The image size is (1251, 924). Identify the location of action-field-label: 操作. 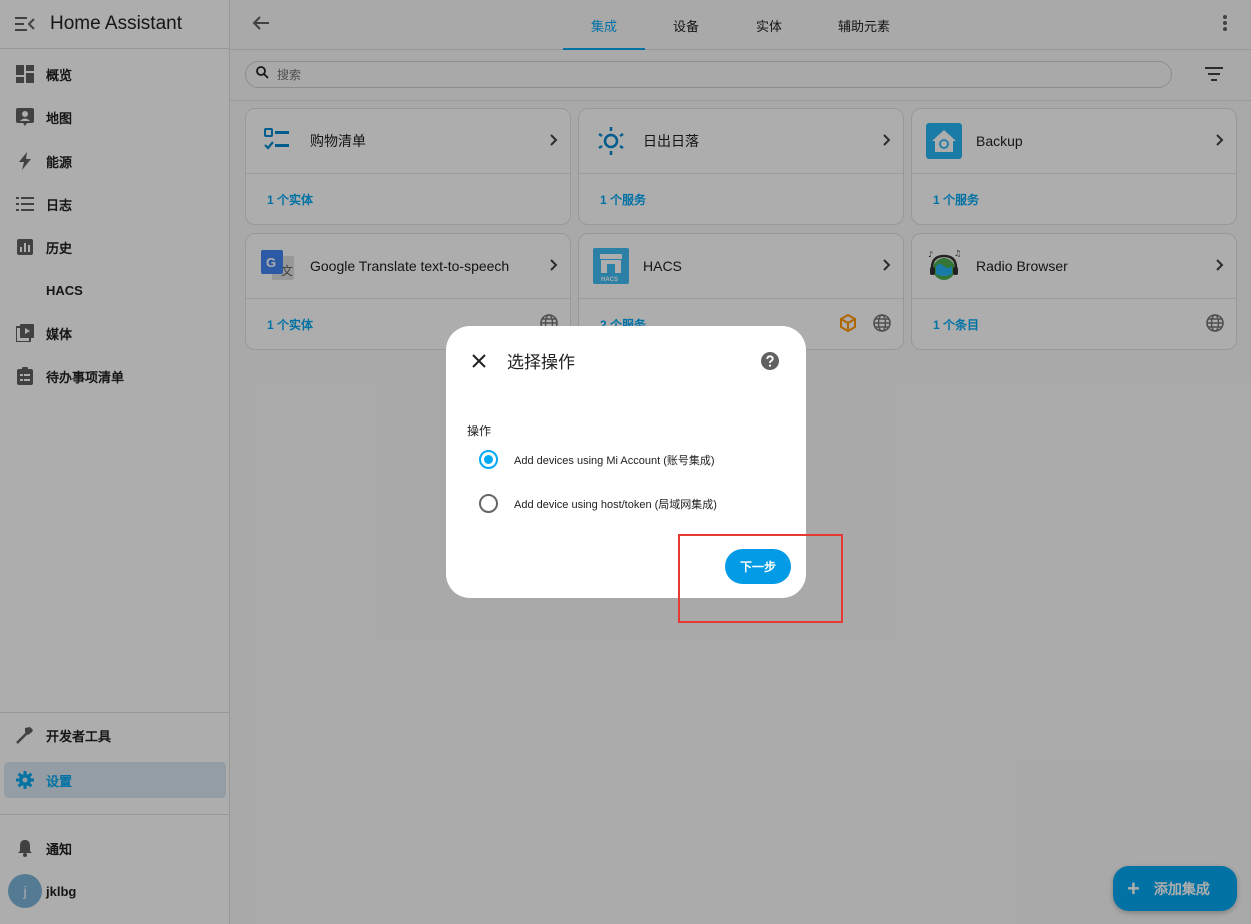
(479, 431).